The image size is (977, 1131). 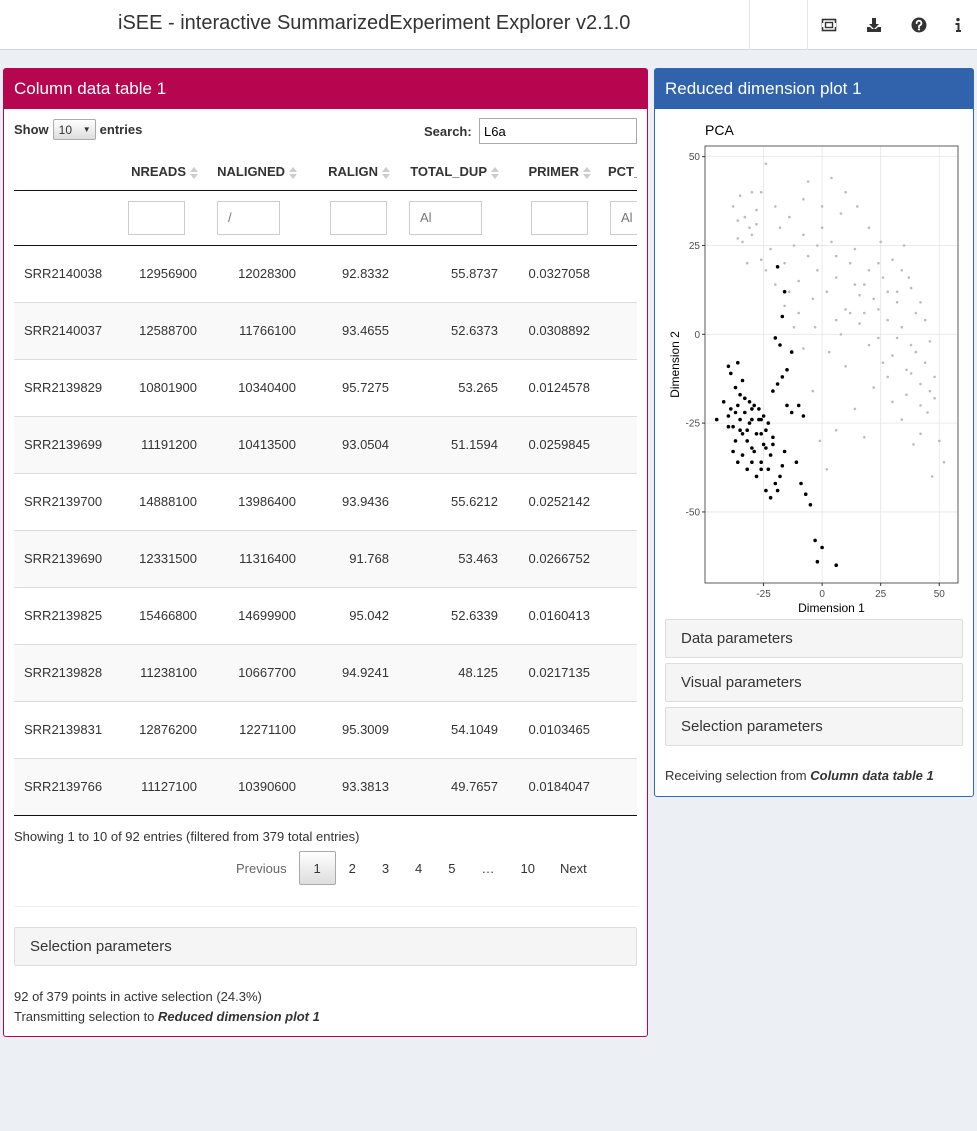 I want to click on column-header-3: TOTAL_DUP, so click(x=453, y=172).